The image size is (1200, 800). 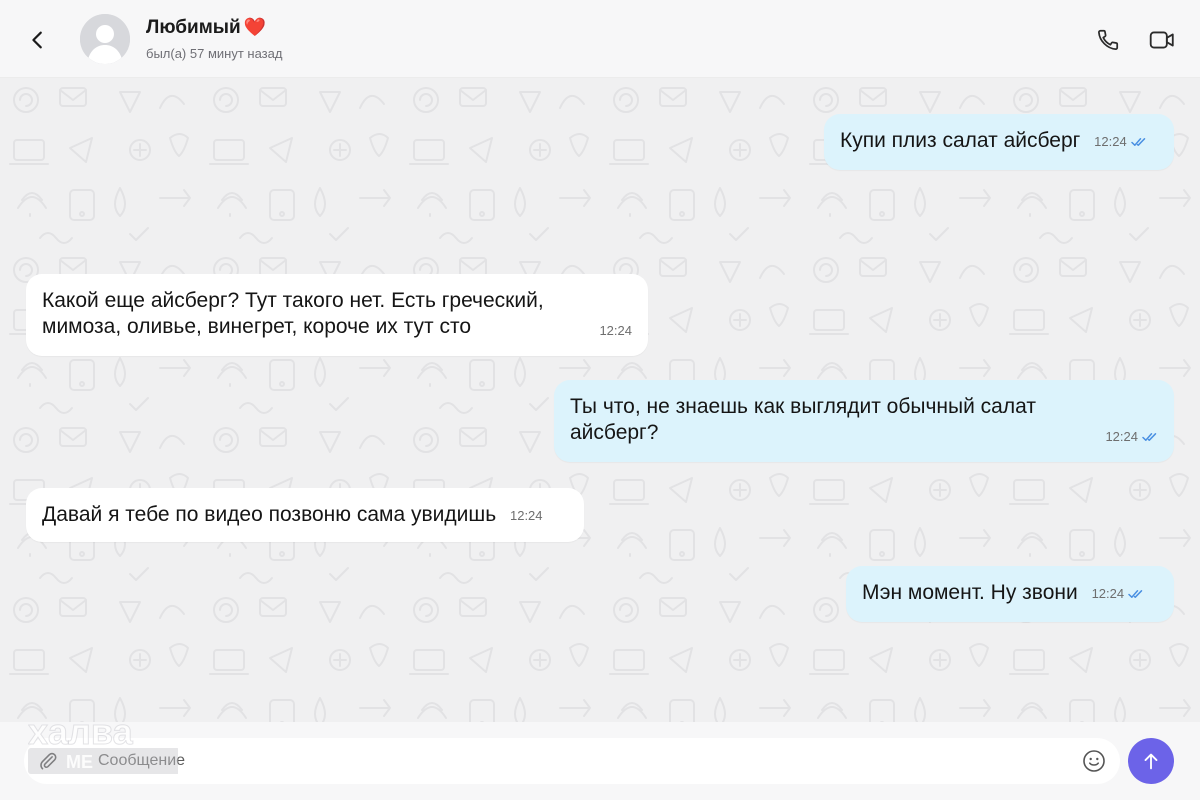 What do you see at coordinates (578, 761) in the screenshot?
I see `message-input` at bounding box center [578, 761].